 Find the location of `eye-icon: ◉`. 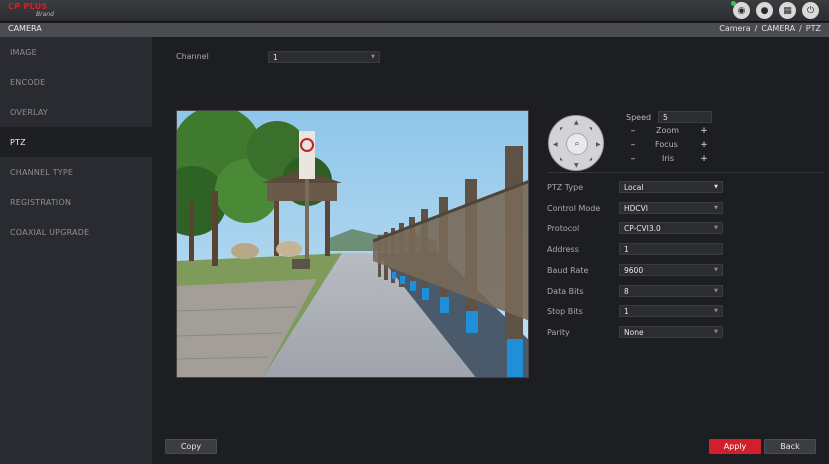

eye-icon: ◉ is located at coordinates (740, 10).